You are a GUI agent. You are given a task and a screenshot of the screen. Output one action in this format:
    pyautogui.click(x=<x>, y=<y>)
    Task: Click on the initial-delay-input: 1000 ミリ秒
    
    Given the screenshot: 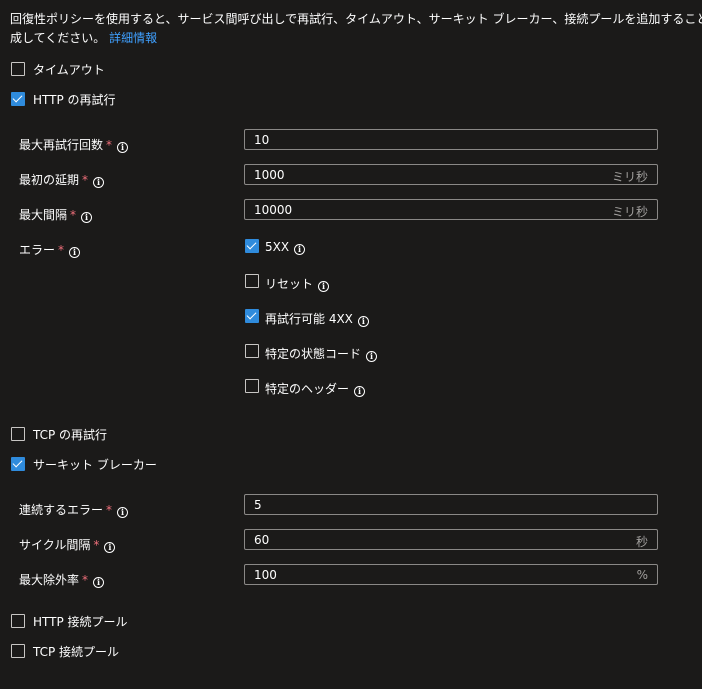 What is the action you would take?
    pyautogui.click(x=451, y=174)
    